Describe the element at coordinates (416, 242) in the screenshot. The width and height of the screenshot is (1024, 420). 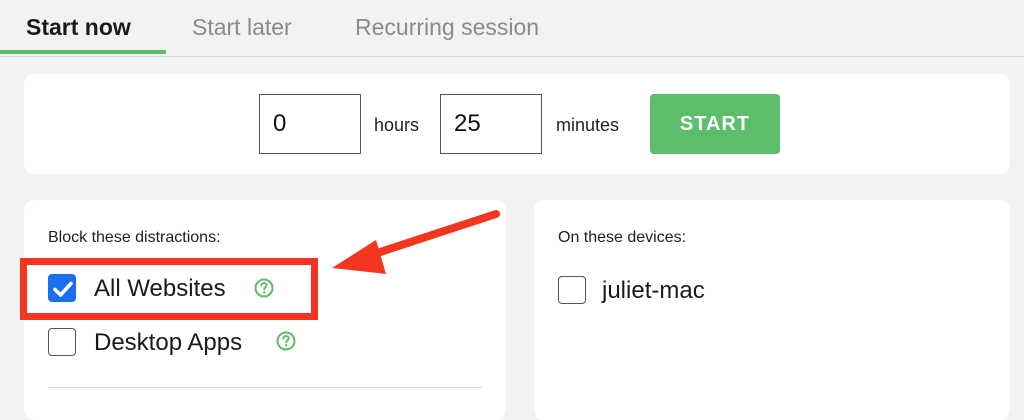
I see `red-arrow-icon` at that location.